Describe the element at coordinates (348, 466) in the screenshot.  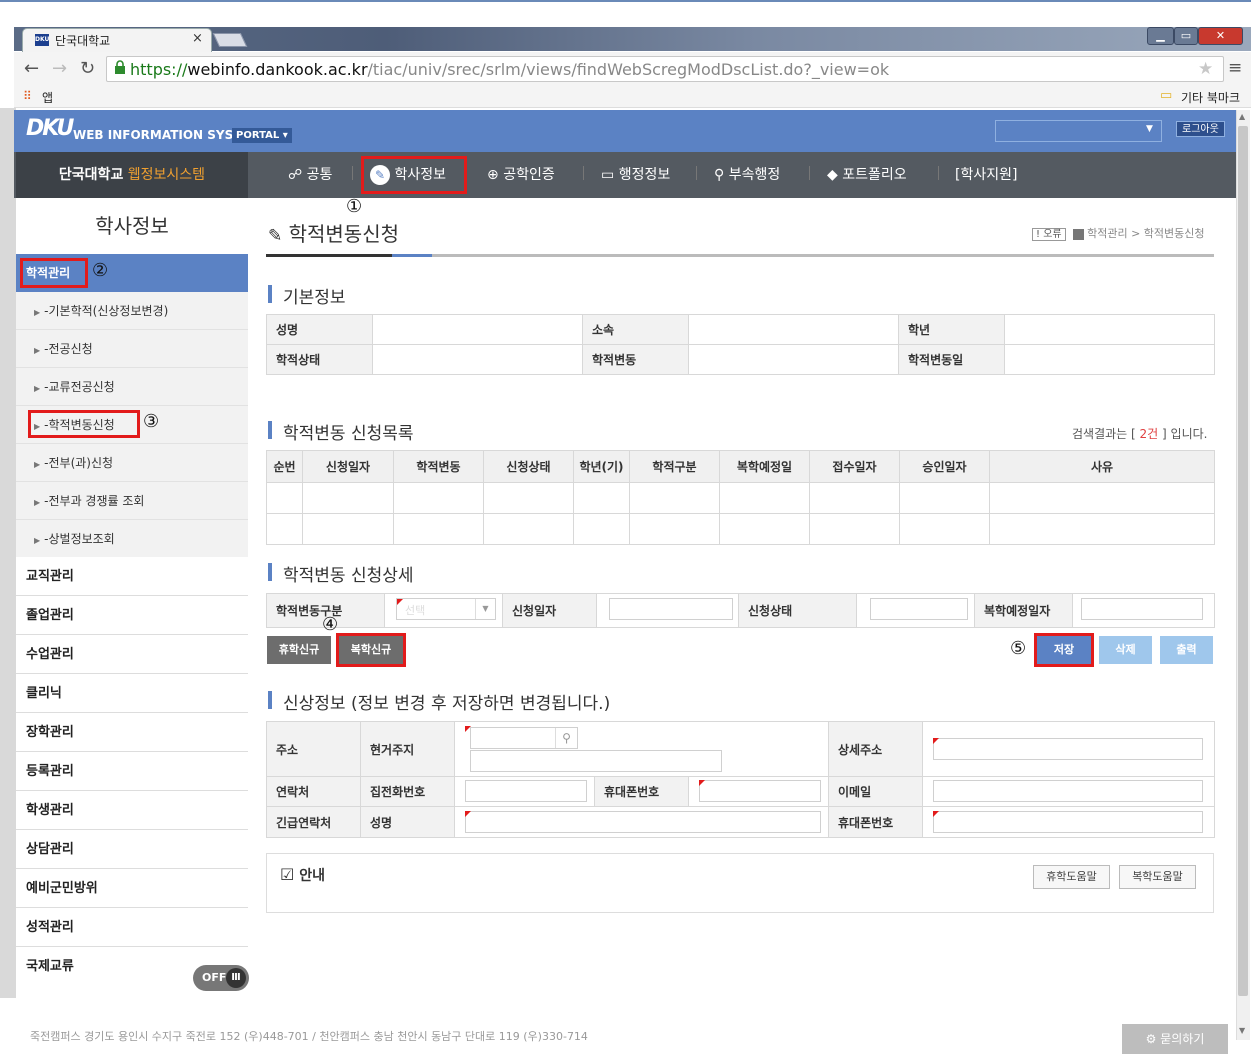
I see `col-request-date: 신청일자` at that location.